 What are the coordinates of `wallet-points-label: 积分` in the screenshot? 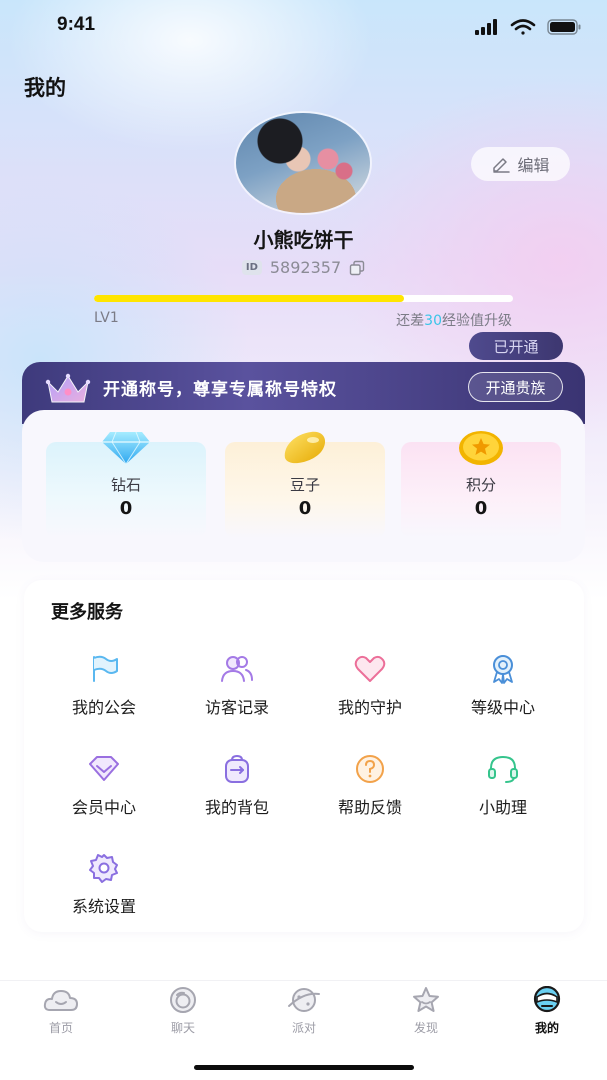 It's located at (480, 485).